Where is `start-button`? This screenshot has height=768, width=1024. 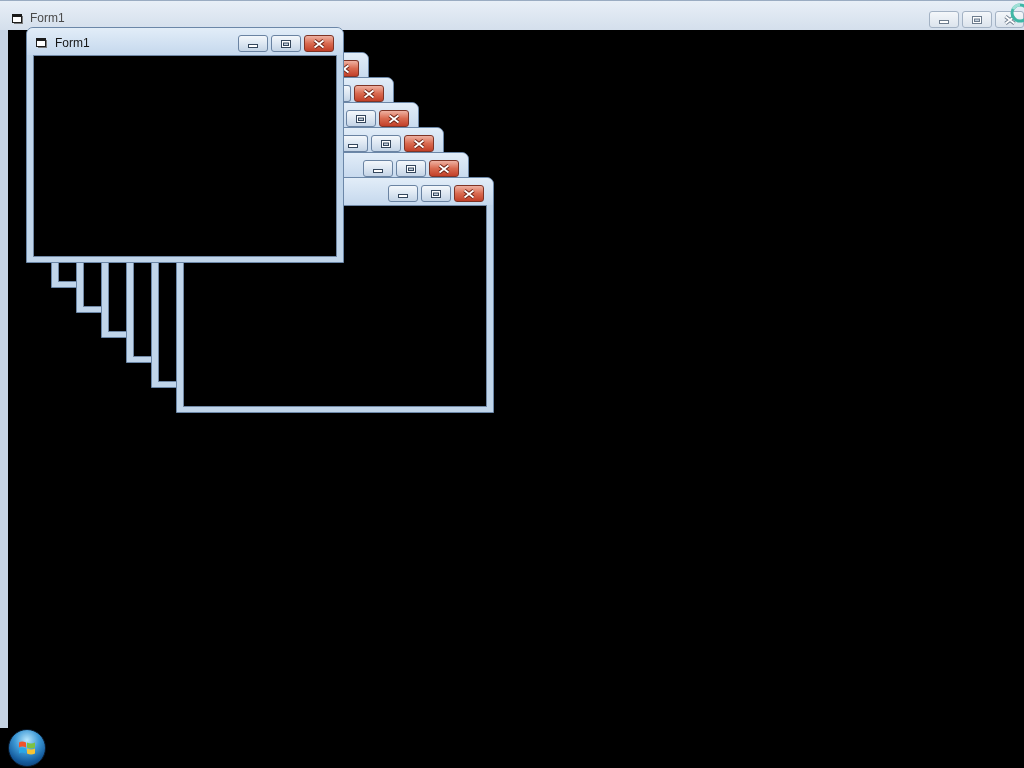
start-button is located at coordinates (27, 748).